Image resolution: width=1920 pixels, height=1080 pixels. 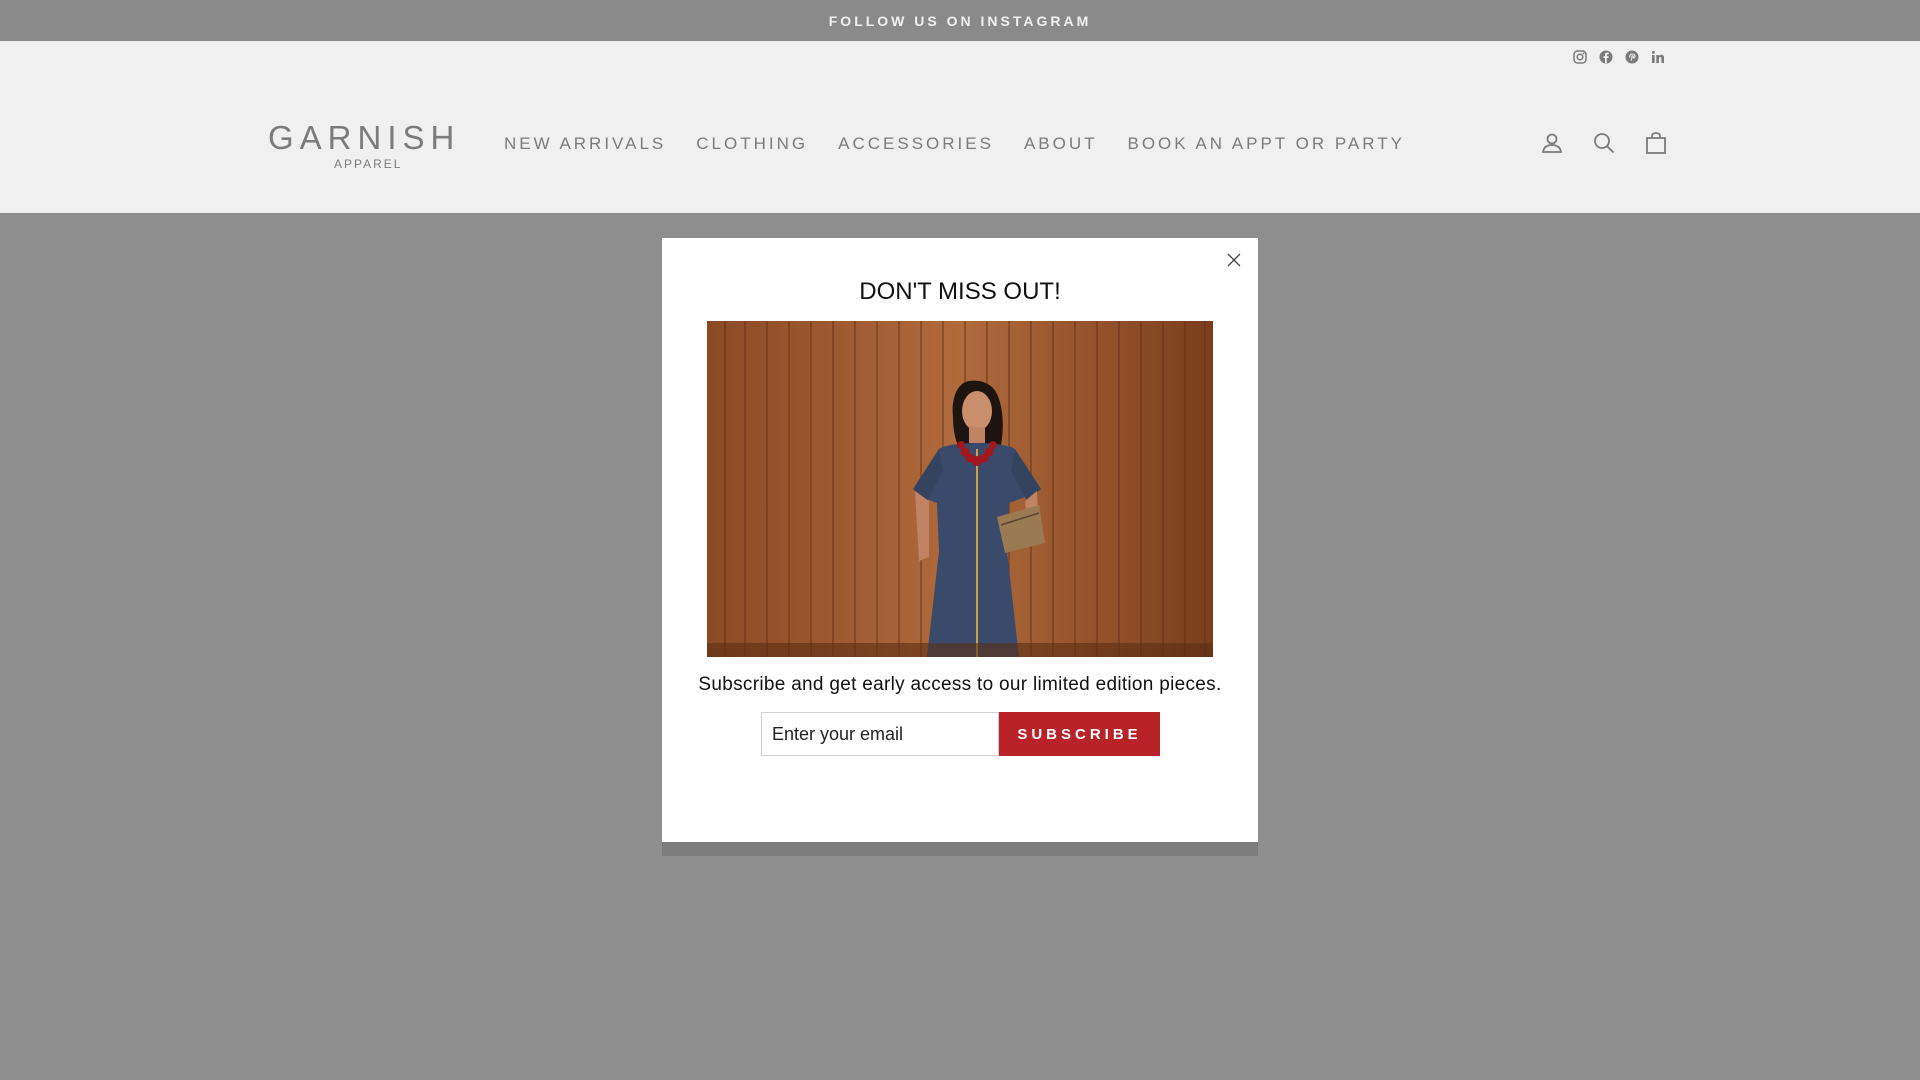 What do you see at coordinates (1266, 144) in the screenshot?
I see `nav-book-appt: BOOK AN APPT OR PARTY` at bounding box center [1266, 144].